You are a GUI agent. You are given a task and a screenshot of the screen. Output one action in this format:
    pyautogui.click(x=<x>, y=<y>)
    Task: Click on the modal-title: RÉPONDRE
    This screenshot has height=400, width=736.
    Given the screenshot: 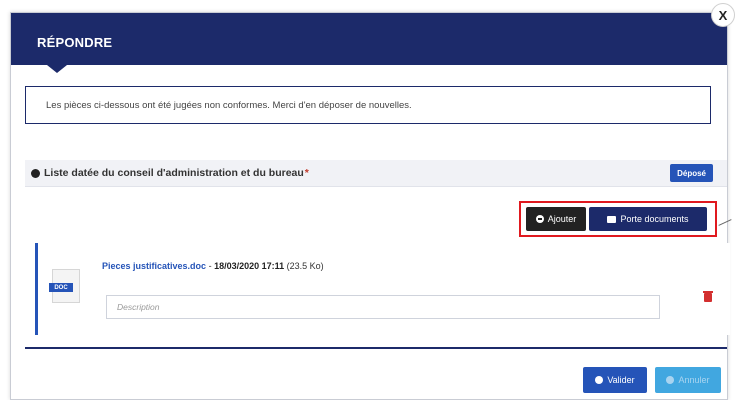 What is the action you would take?
    pyautogui.click(x=75, y=42)
    